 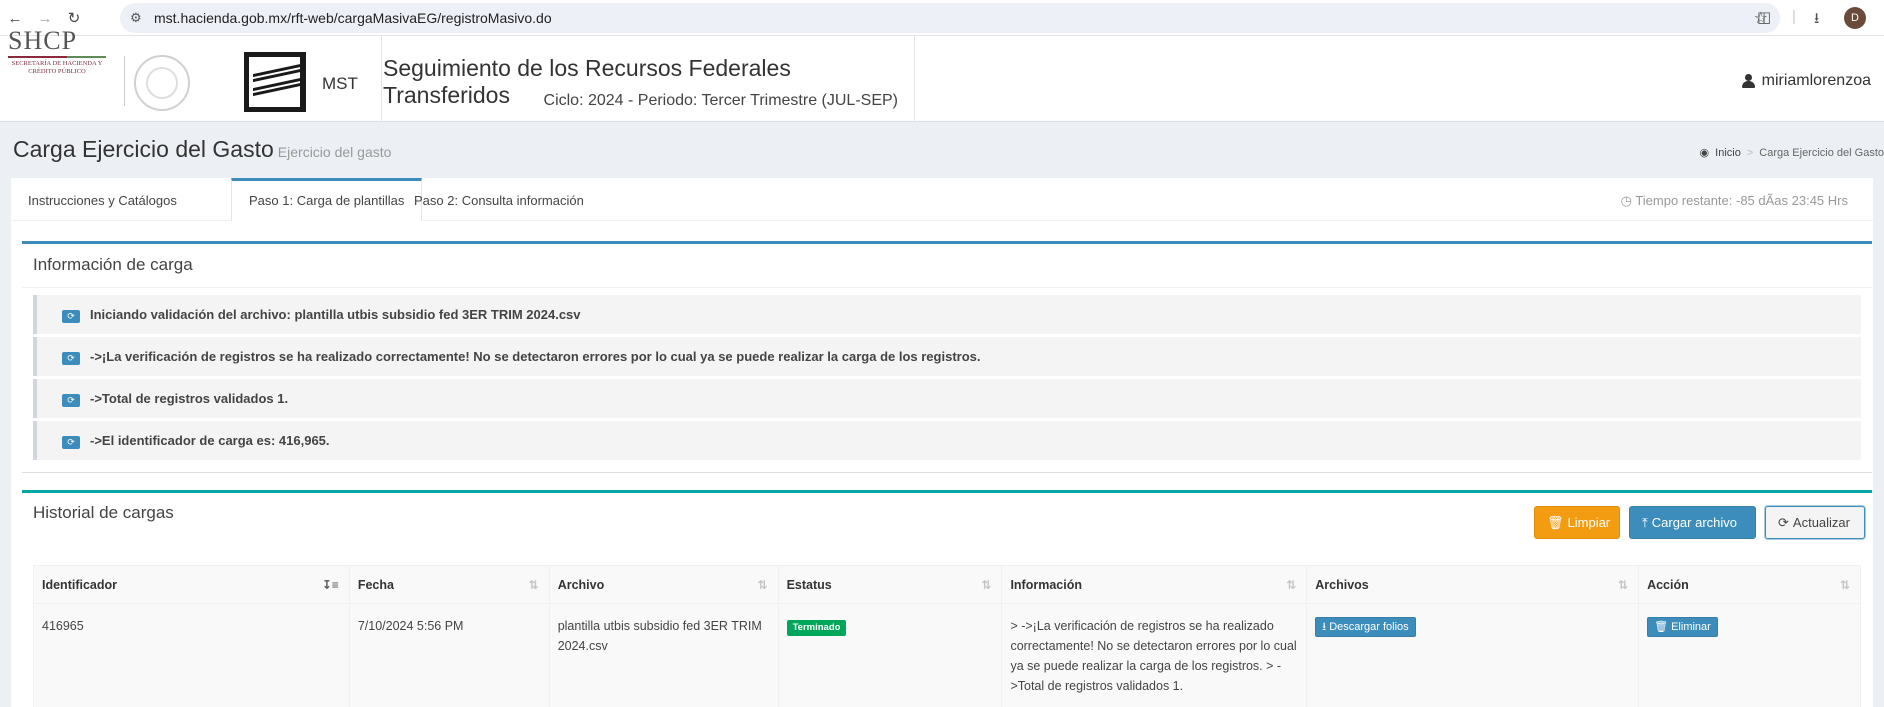 What do you see at coordinates (809, 584) in the screenshot?
I see `column-label: Estatus` at bounding box center [809, 584].